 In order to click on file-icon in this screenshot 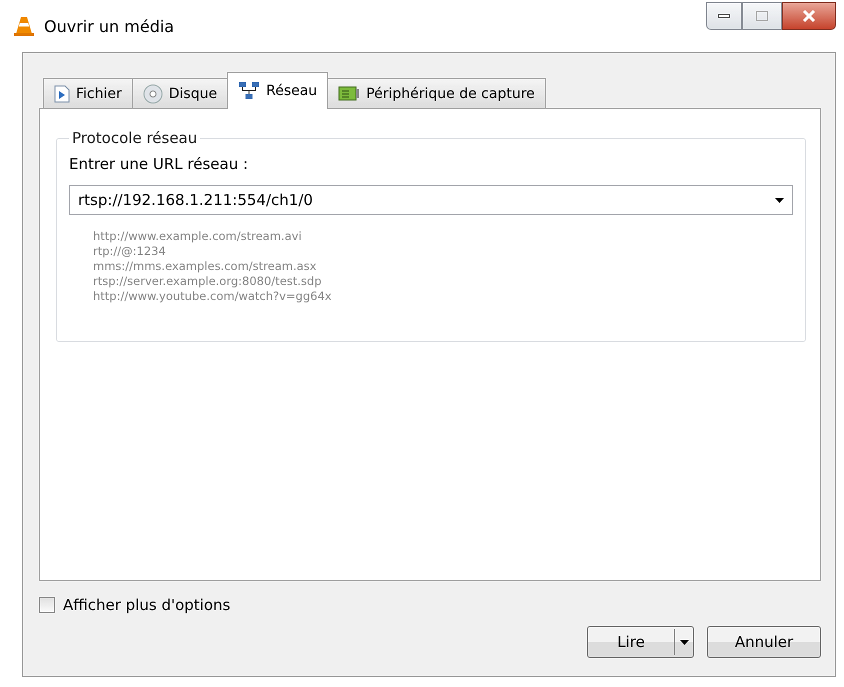, I will do `click(62, 93)`.